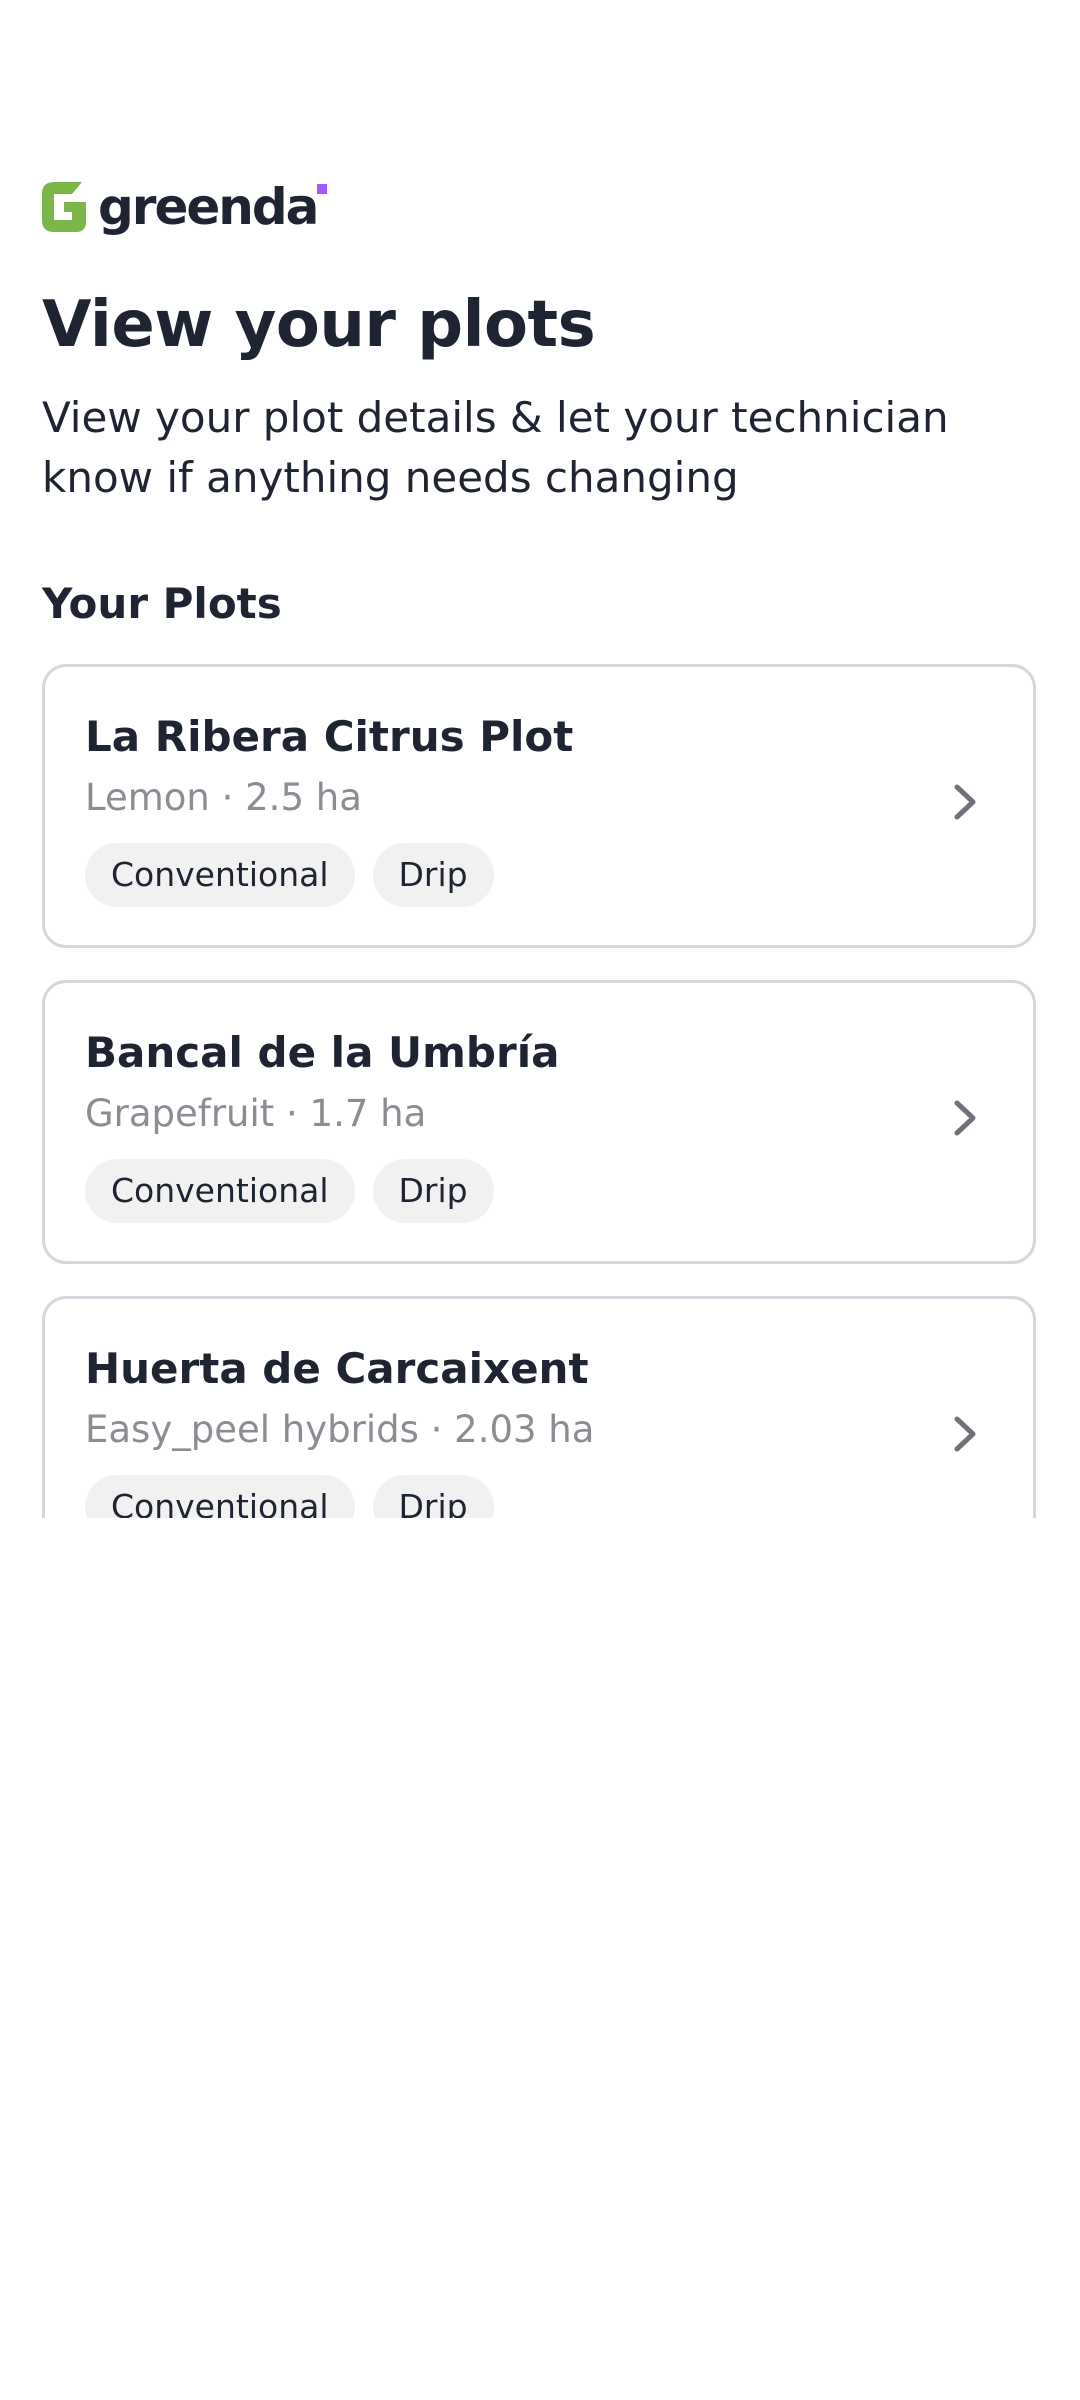 This screenshot has width=1080, height=2400. I want to click on greenda-logo-icon, so click(64, 207).